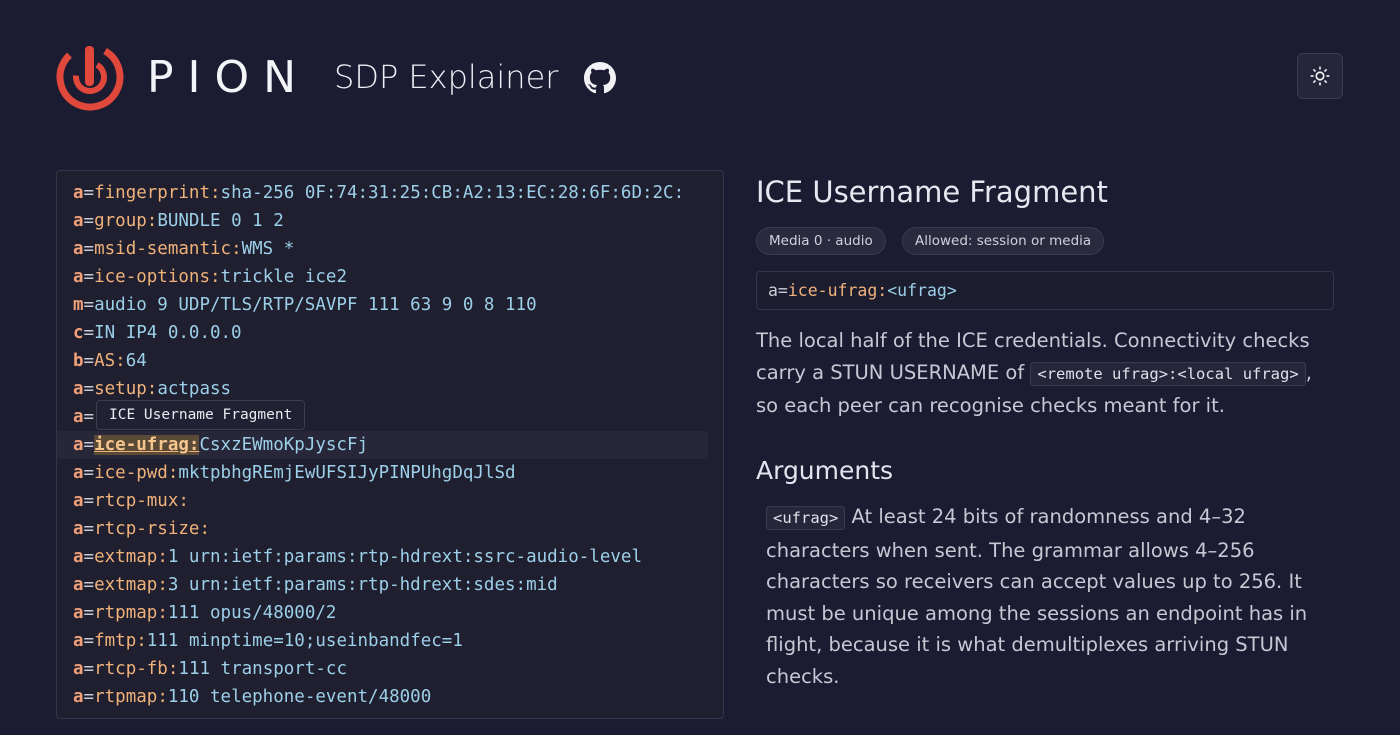  I want to click on line-attribute: rtcp-rsize:, so click(152, 529).